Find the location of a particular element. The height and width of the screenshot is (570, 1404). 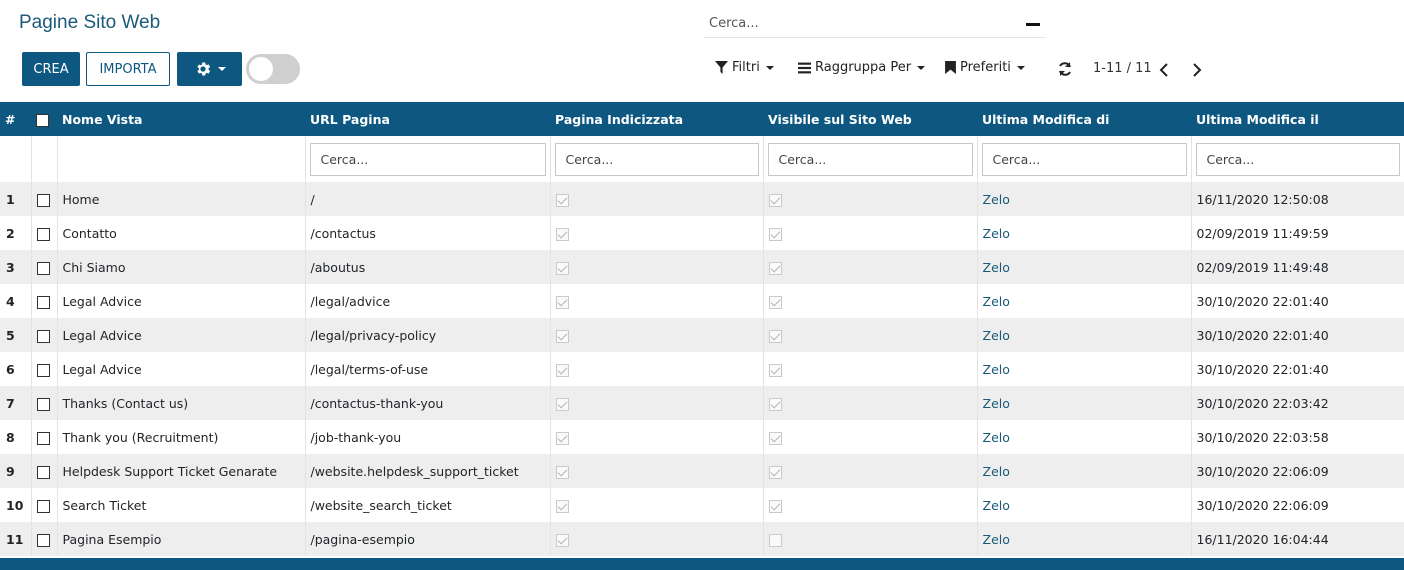

page-url: /legal/terms-of-use is located at coordinates (428, 369).